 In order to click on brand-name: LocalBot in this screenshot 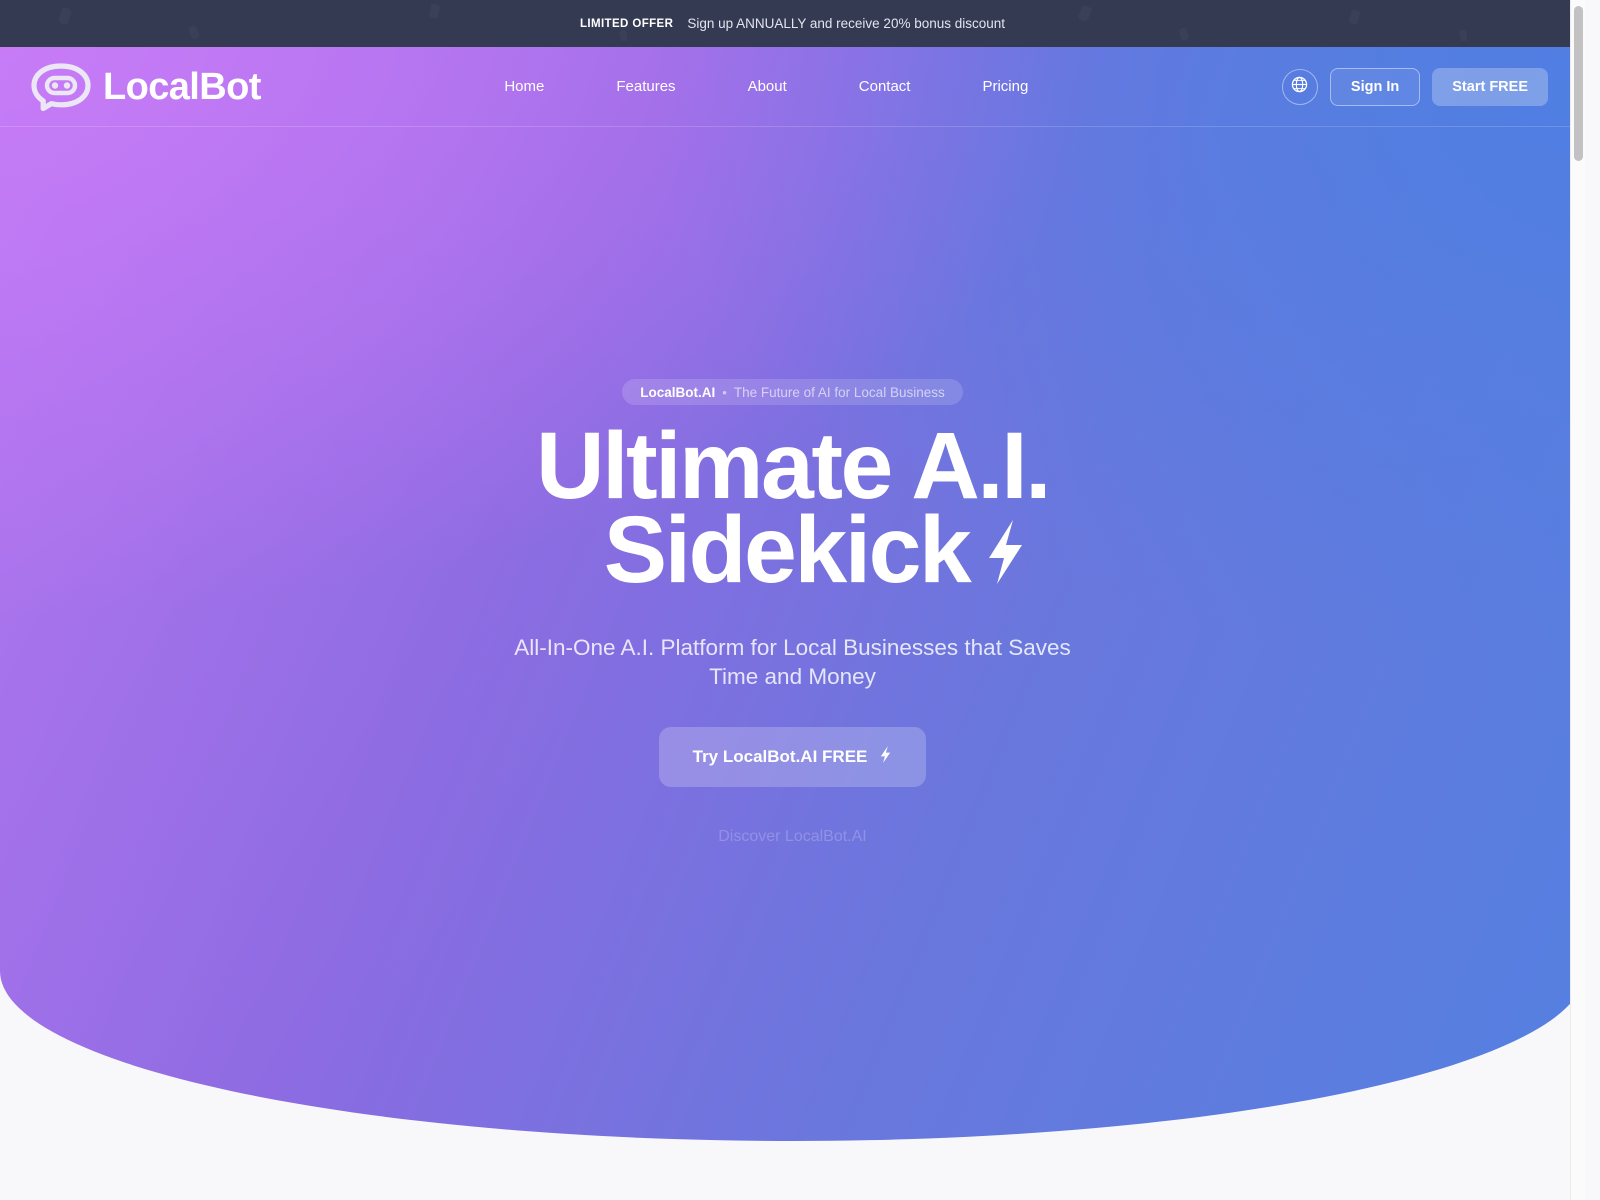, I will do `click(182, 86)`.